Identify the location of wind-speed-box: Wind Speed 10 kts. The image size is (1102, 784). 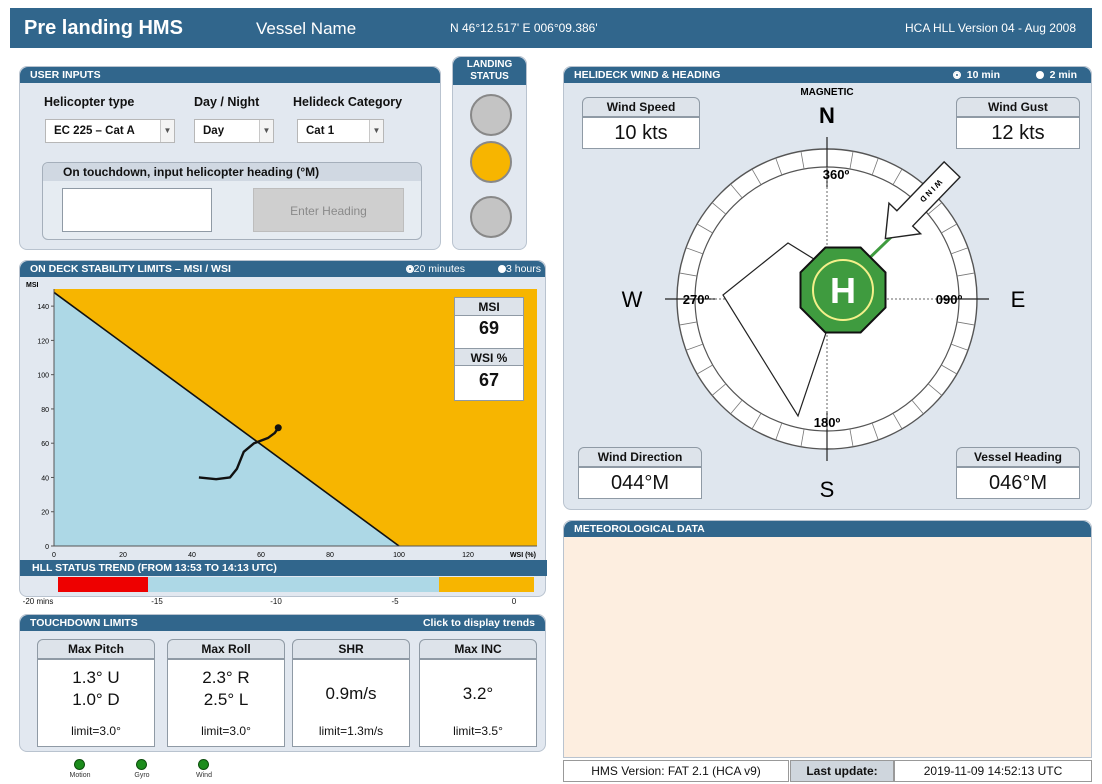
(641, 123).